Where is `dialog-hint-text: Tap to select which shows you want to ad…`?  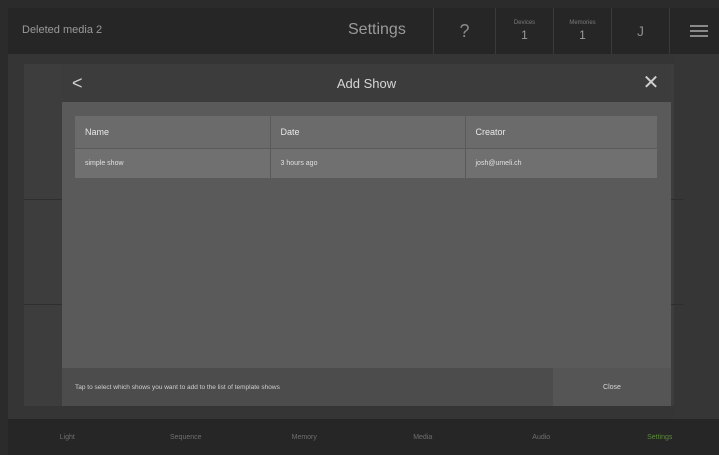
dialog-hint-text: Tap to select which shows you want to ad… is located at coordinates (177, 387).